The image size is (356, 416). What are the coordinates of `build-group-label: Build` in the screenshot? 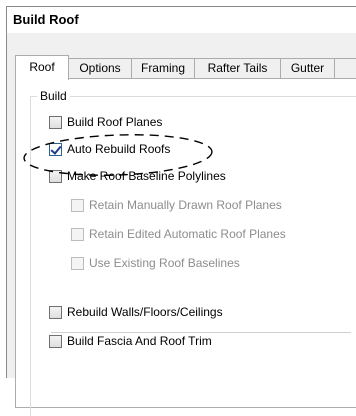 It's located at (53, 96).